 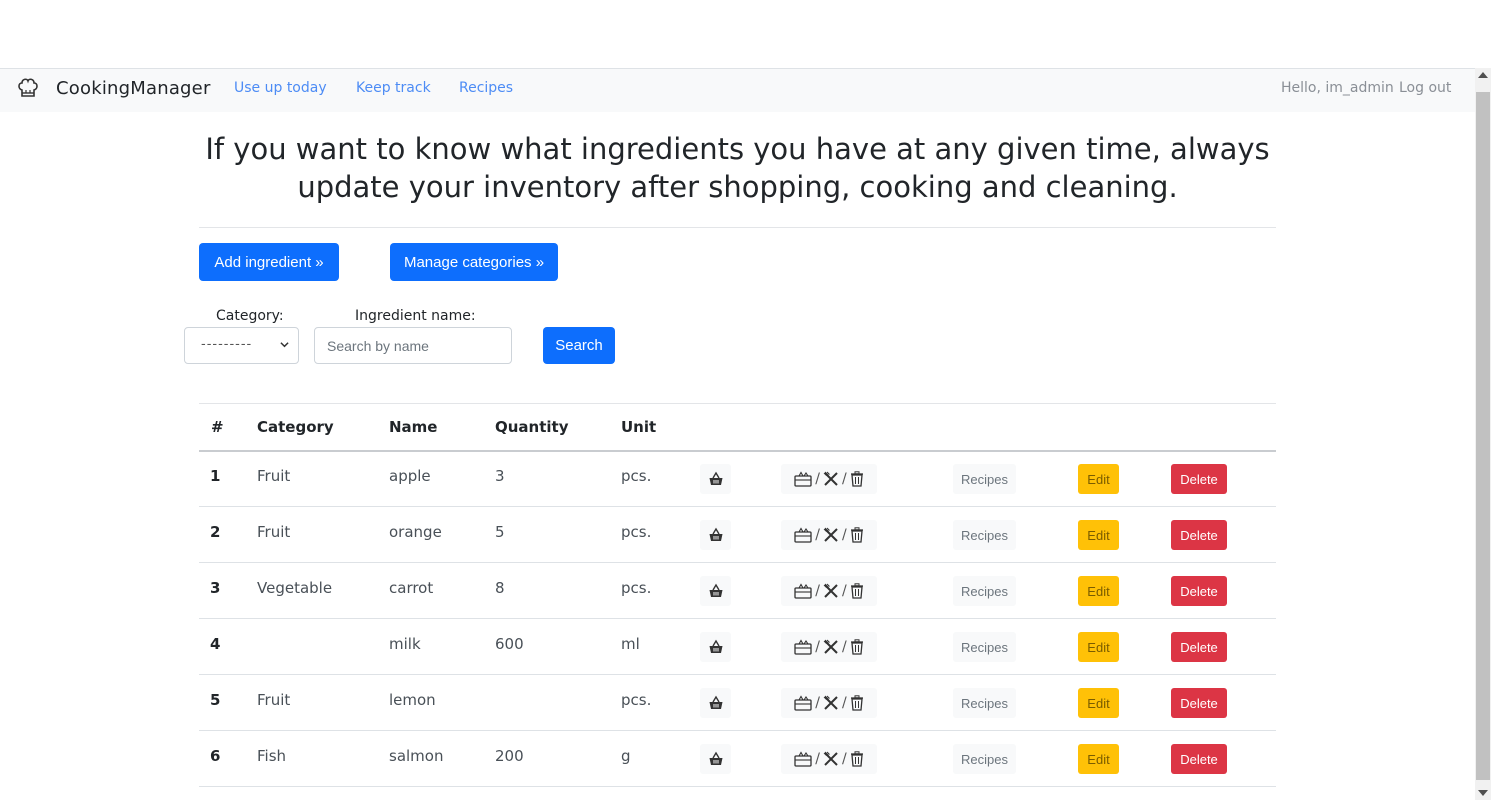 I want to click on row-number: 3, so click(x=215, y=588).